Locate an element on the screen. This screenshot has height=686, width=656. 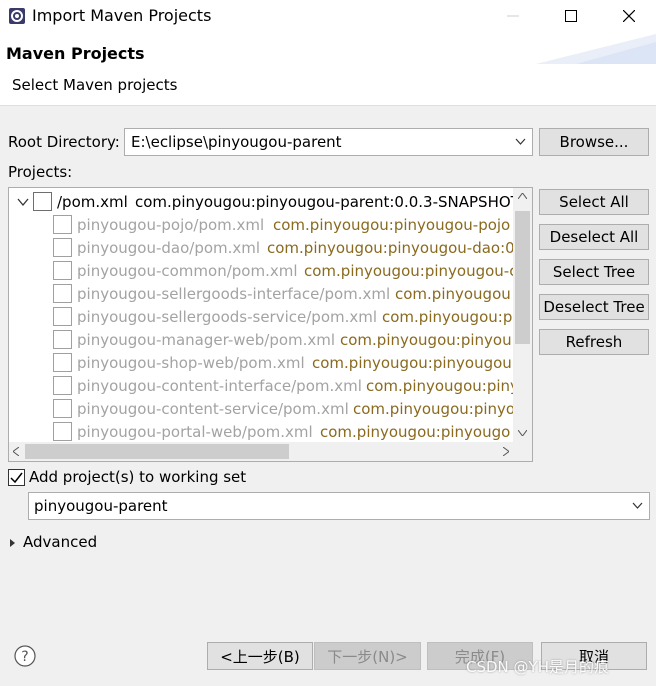
help-icon: ? is located at coordinates (25, 656).